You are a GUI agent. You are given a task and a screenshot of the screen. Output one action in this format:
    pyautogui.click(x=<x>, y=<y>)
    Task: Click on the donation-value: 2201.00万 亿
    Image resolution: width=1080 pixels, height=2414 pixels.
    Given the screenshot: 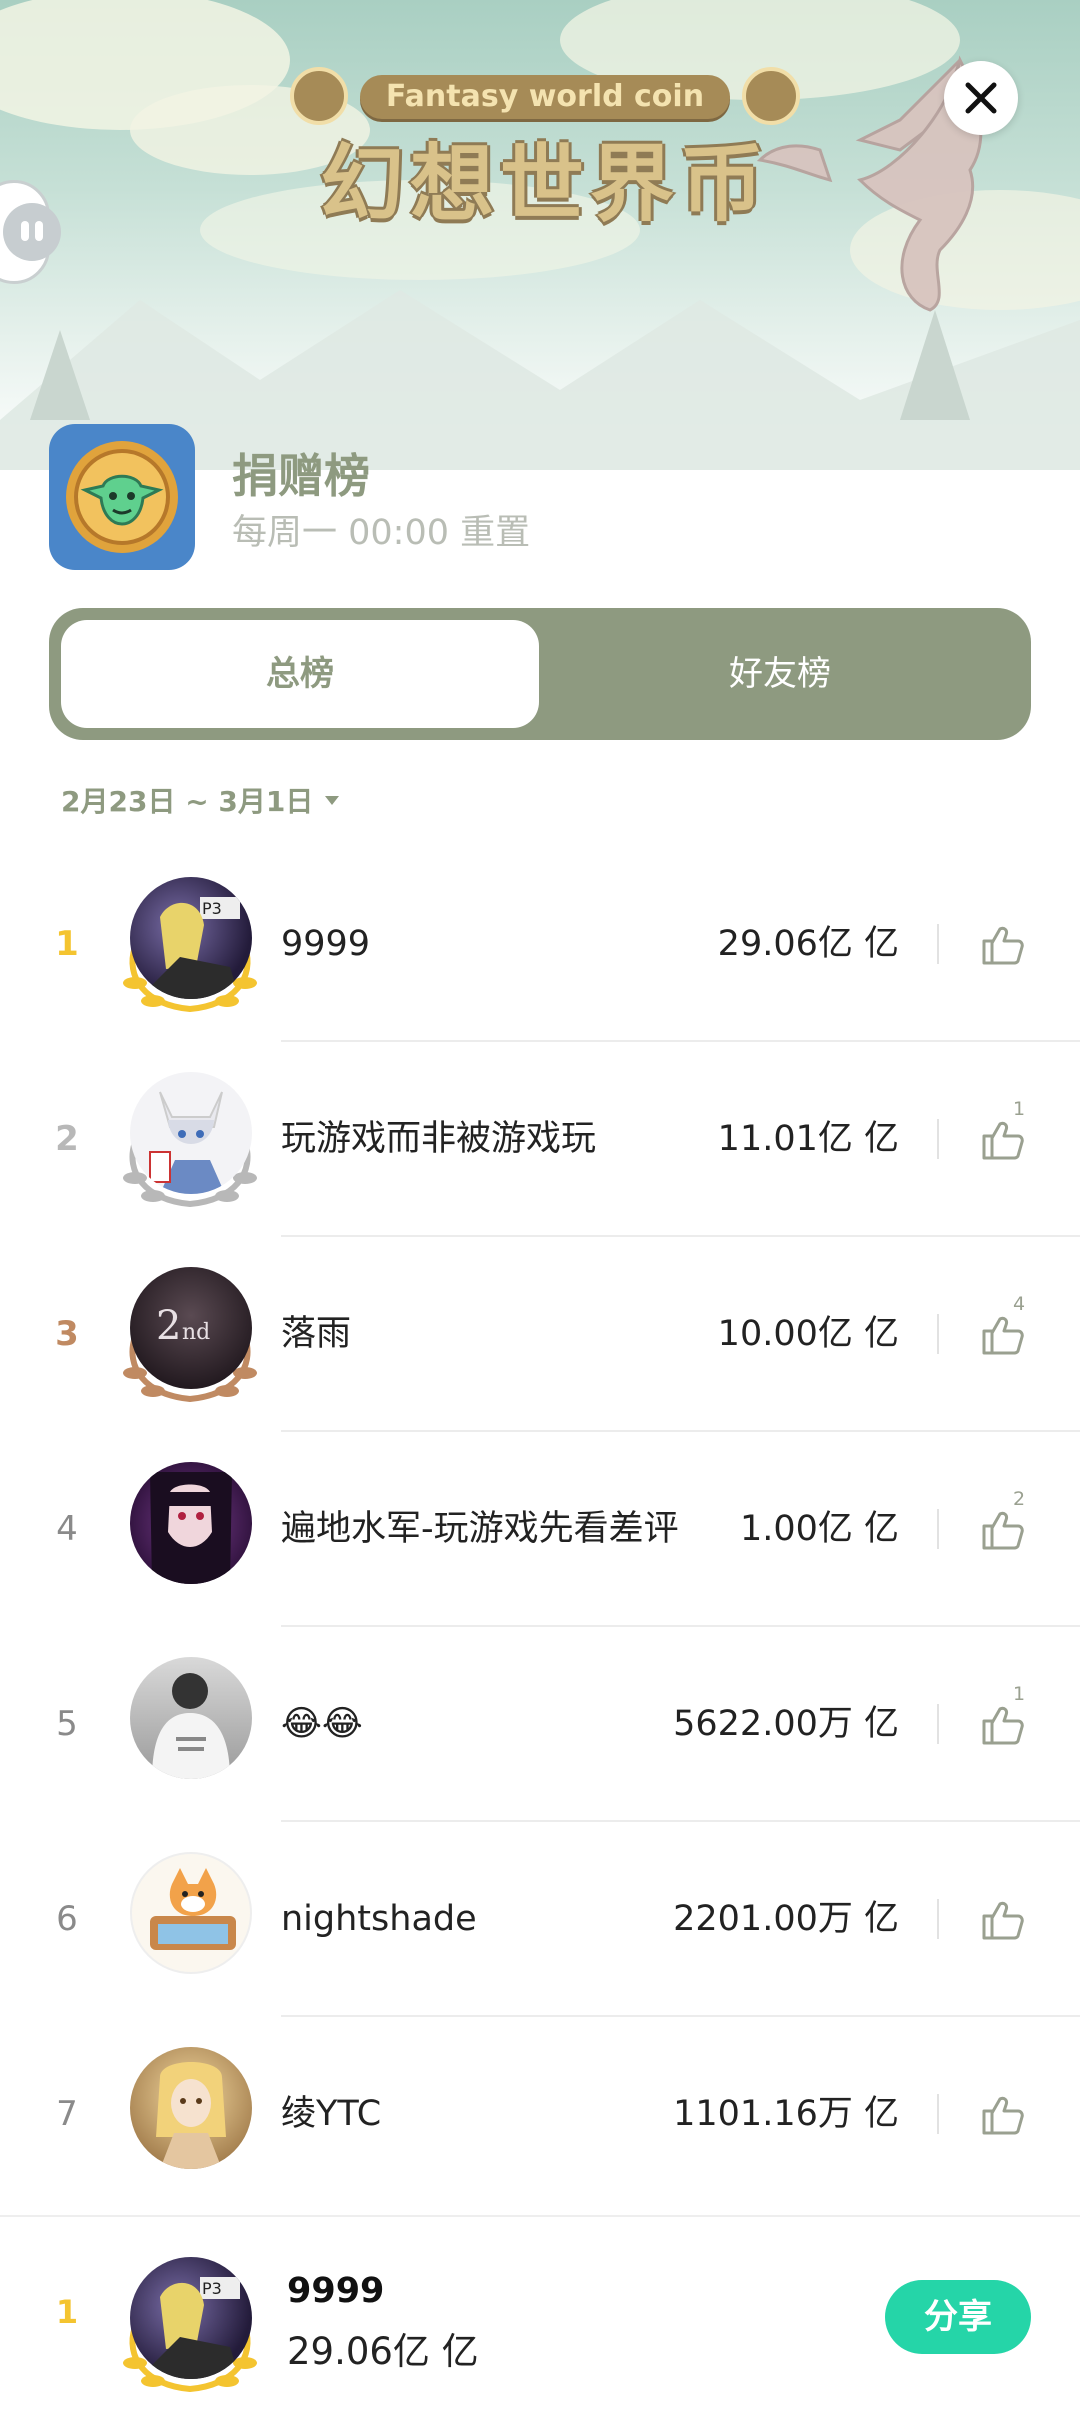 What is the action you would take?
    pyautogui.click(x=786, y=1919)
    